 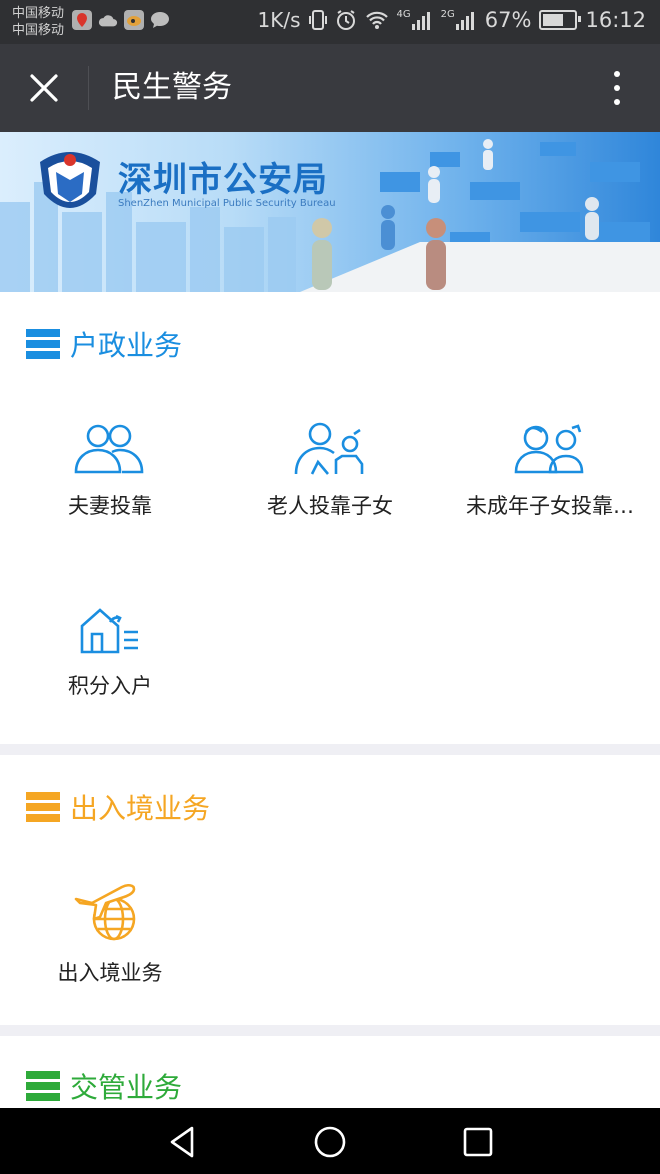 What do you see at coordinates (420, 21) in the screenshot?
I see `signal-icon` at bounding box center [420, 21].